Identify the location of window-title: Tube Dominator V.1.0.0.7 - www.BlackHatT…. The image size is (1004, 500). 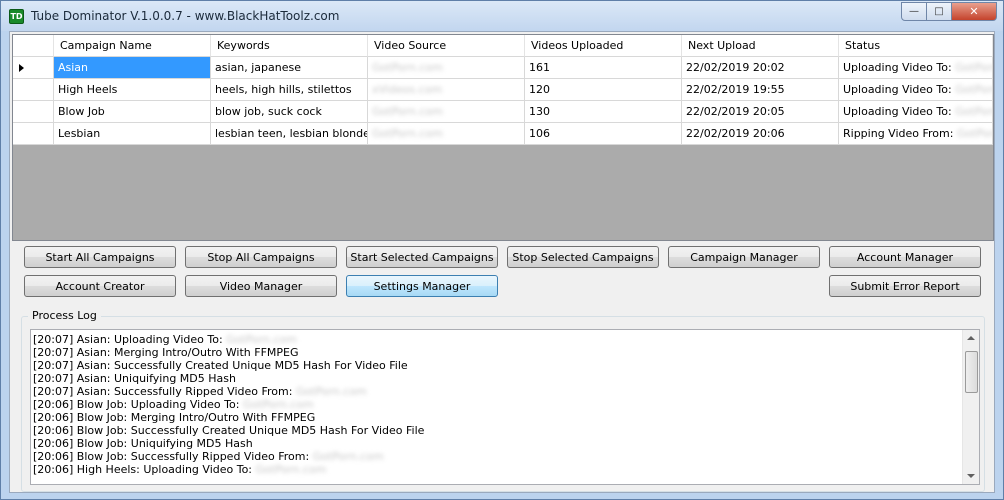
(185, 16).